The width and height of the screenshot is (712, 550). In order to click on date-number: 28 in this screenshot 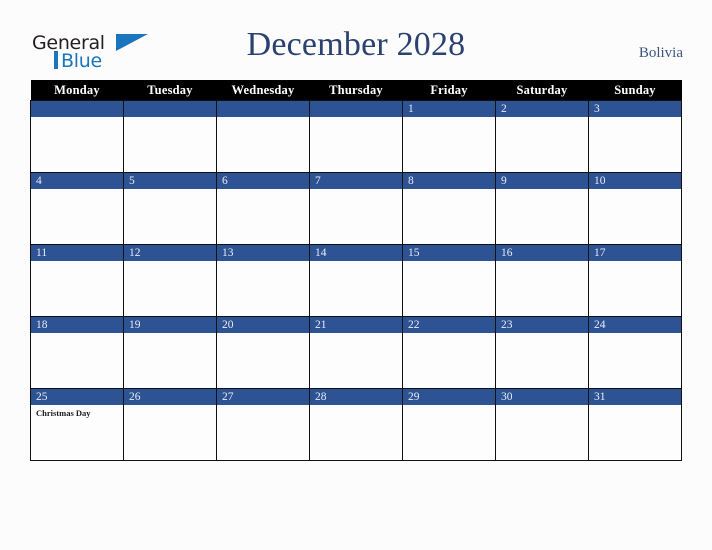, I will do `click(356, 397)`.